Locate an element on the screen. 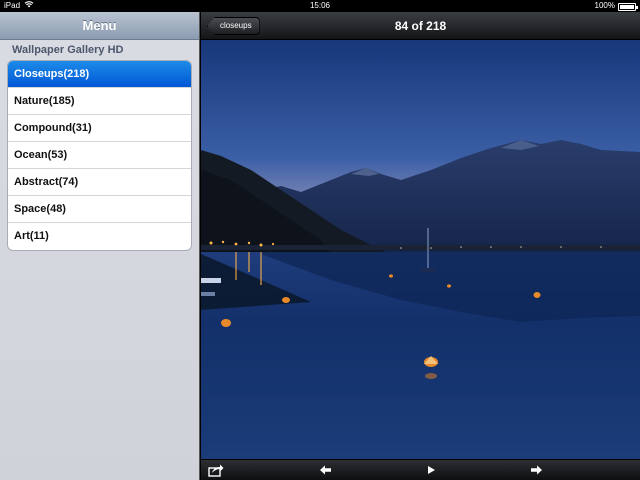 Image resolution: width=640 pixels, height=480 pixels. status-bar: iPad 15:06 100% is located at coordinates (320, 6).